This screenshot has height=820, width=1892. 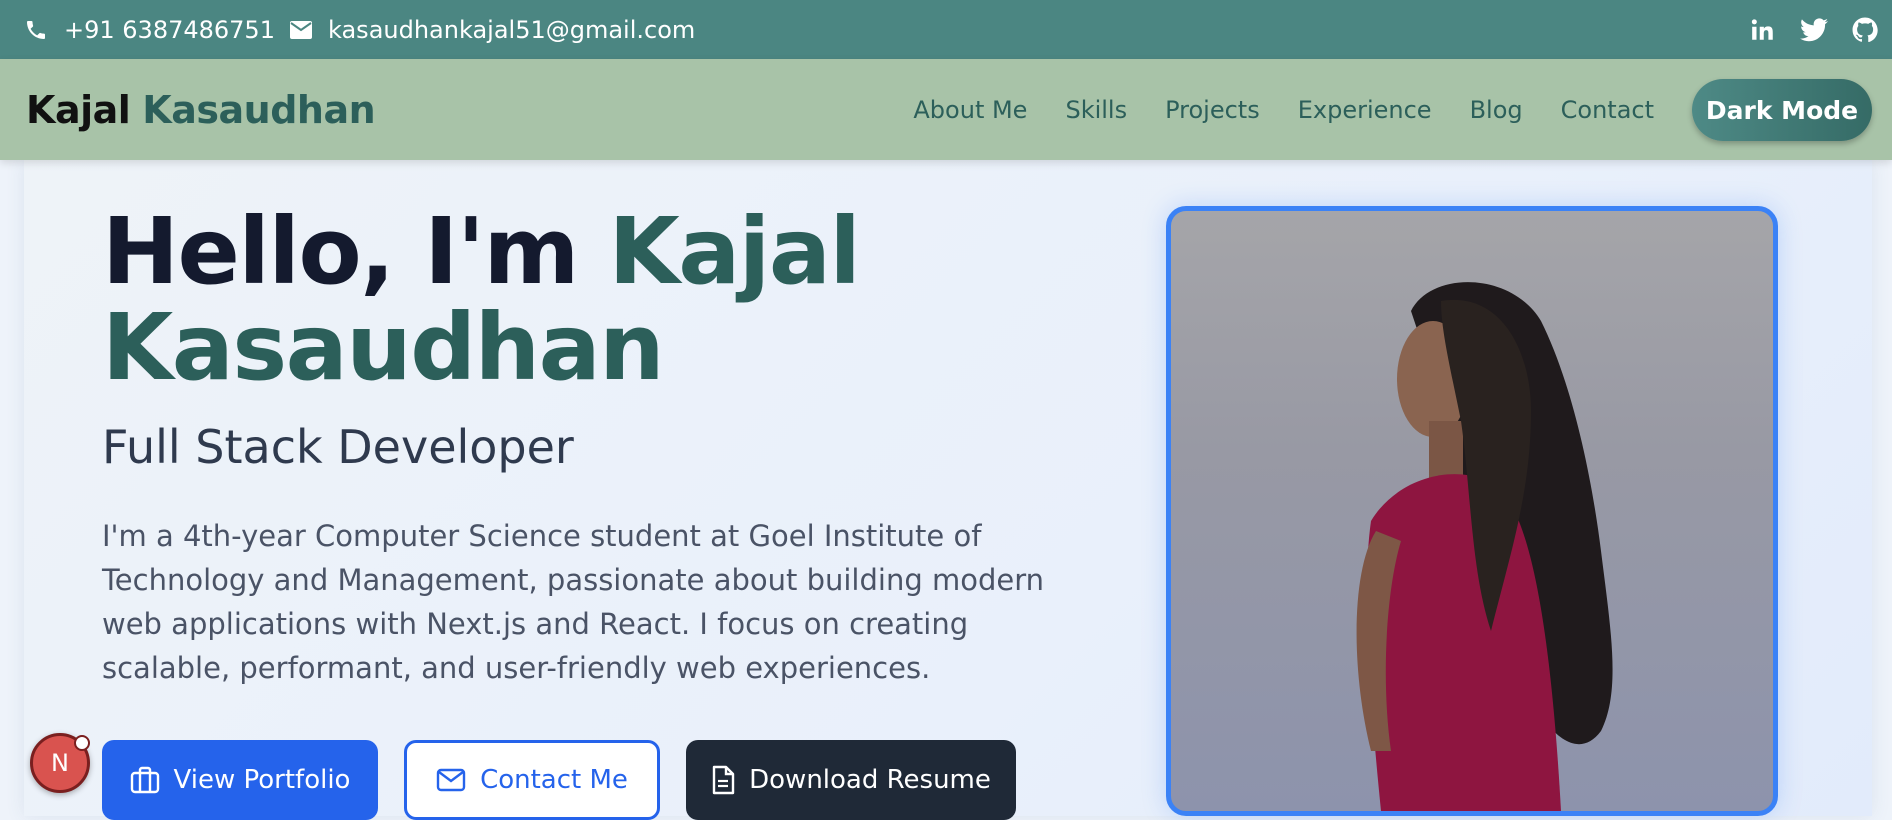 I want to click on brand-last-name: Kasaudhan, so click(x=259, y=109).